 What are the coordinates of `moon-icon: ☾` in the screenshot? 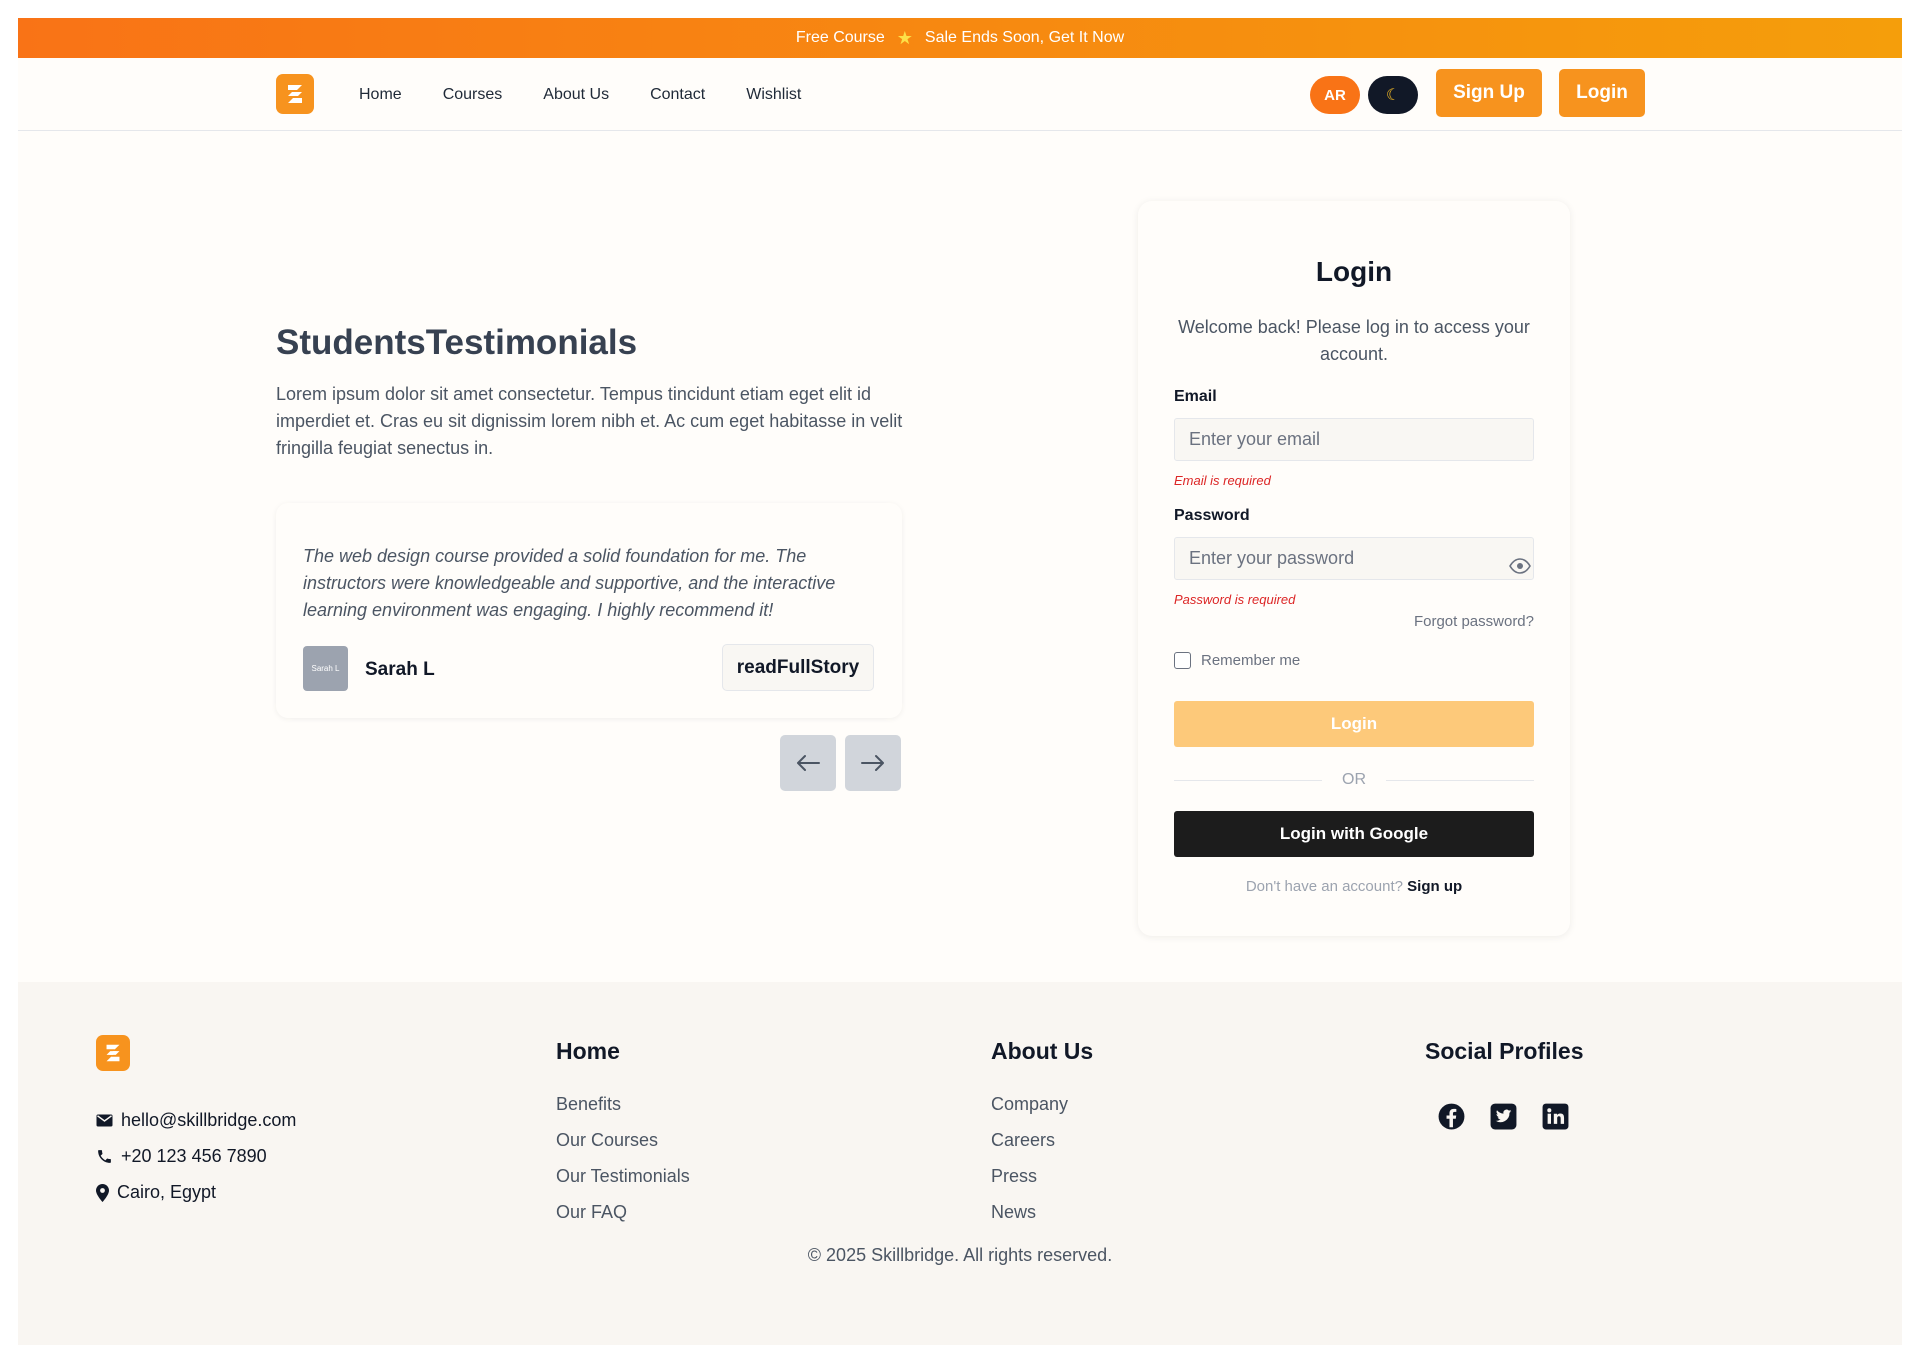 It's located at (1393, 95).